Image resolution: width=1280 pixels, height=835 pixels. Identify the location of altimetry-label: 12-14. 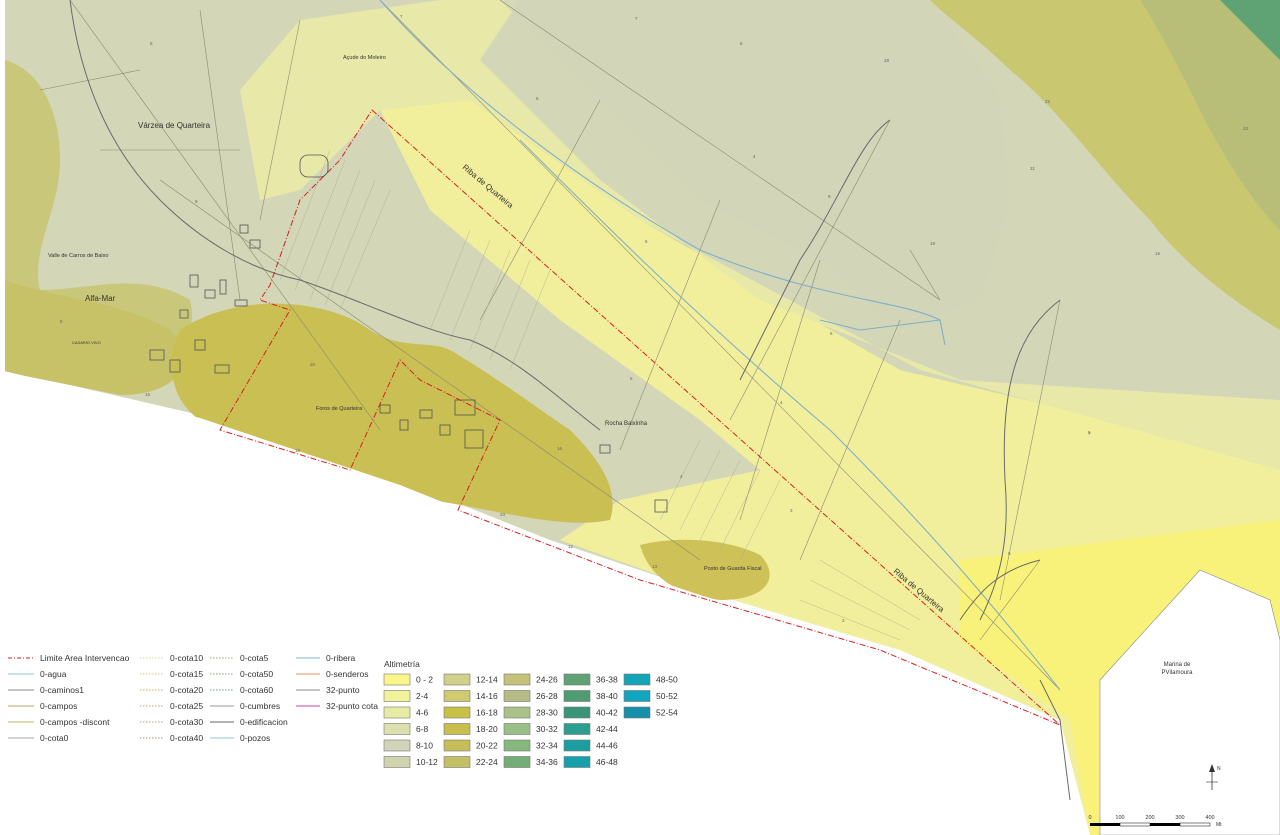
(487, 680).